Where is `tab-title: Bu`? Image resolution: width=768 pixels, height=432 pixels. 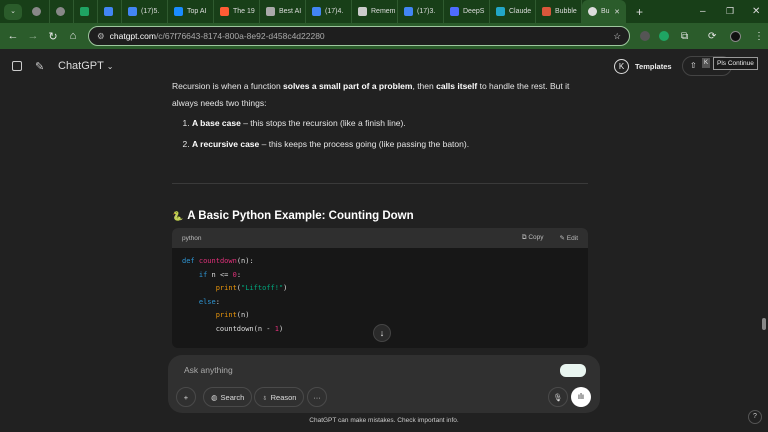
tab-title: Bu is located at coordinates (605, 11).